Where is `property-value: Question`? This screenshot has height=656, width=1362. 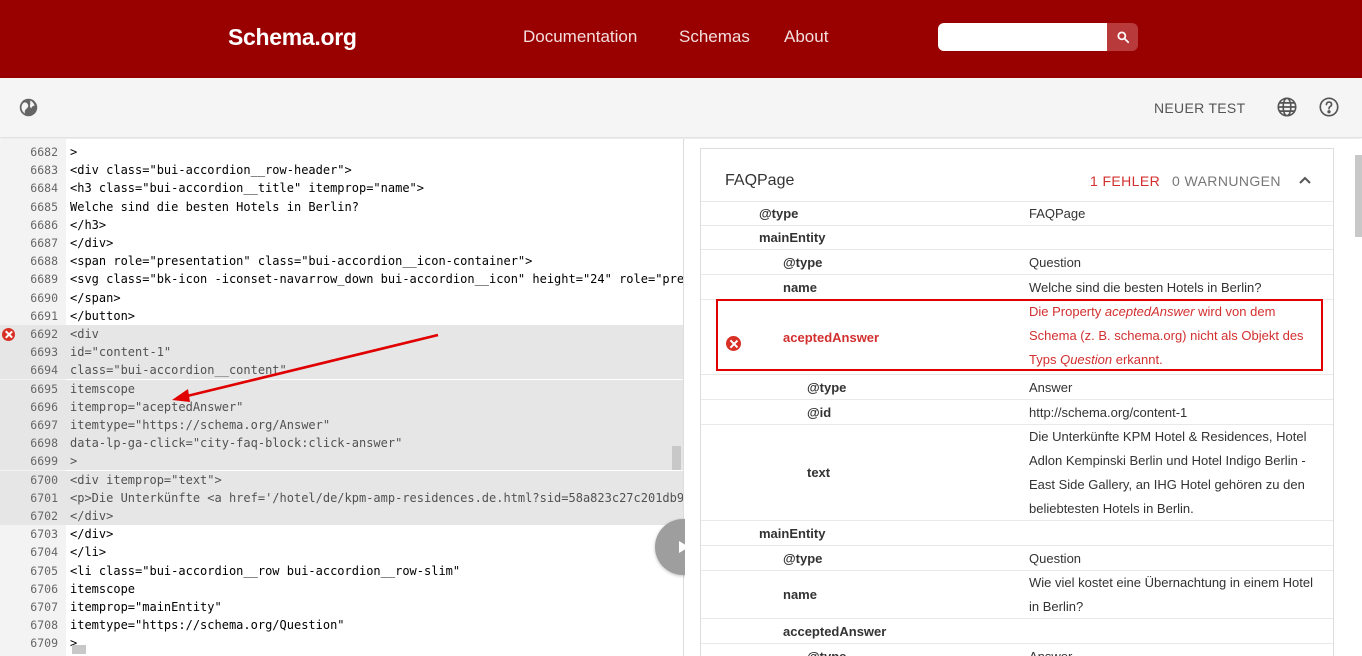
property-value: Question is located at coordinates (1055, 558).